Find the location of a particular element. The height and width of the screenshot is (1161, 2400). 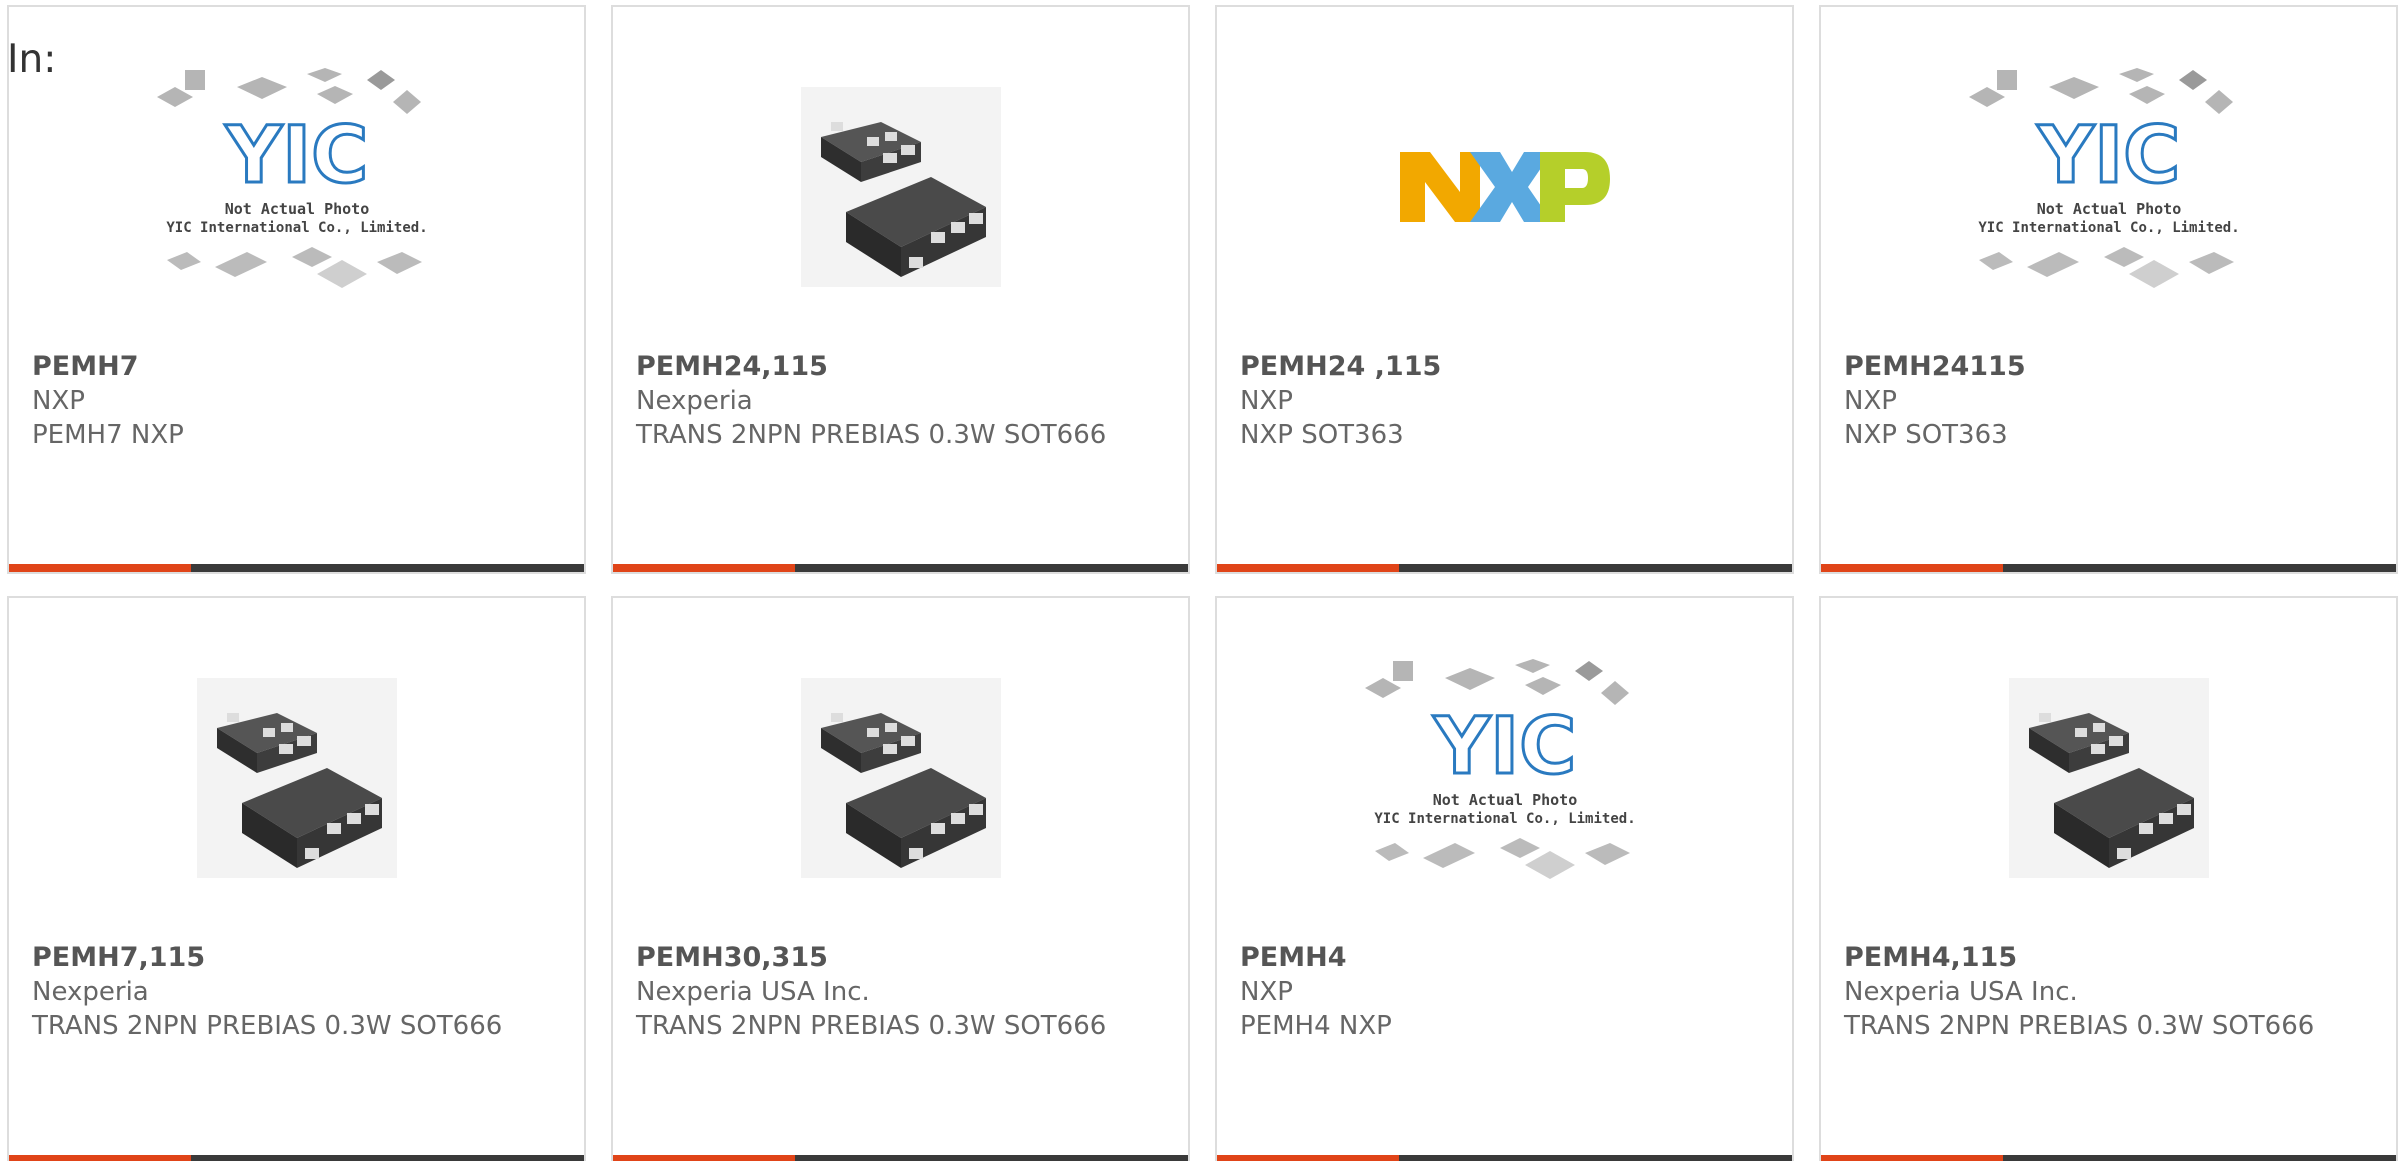

nxp-logo-icon is located at coordinates (1504, 187).